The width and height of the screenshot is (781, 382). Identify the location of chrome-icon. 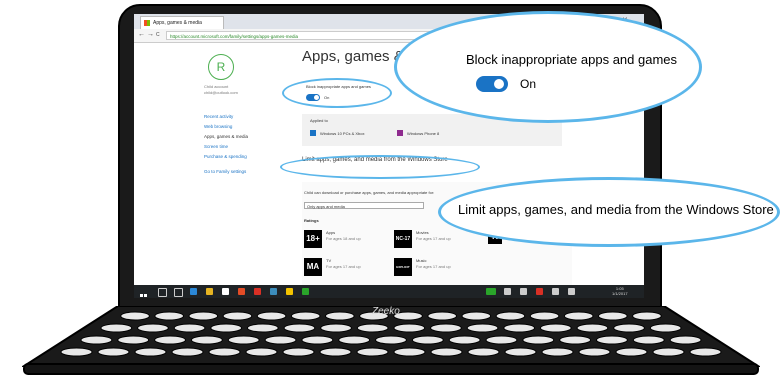
(241, 291).